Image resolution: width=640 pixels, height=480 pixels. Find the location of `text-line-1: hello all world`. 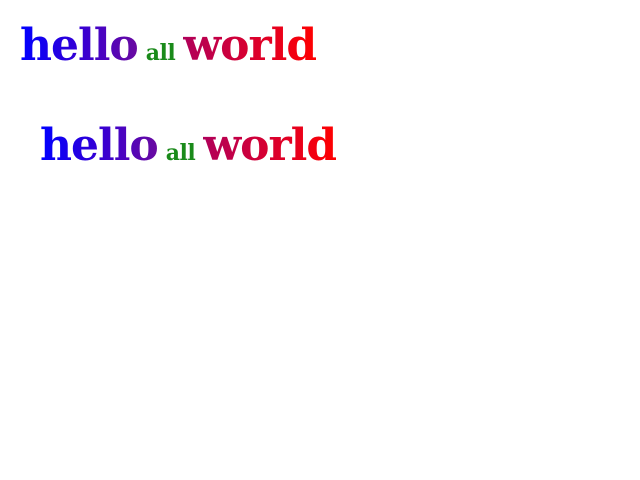

text-line-1: hello all world is located at coordinates (168, 46).